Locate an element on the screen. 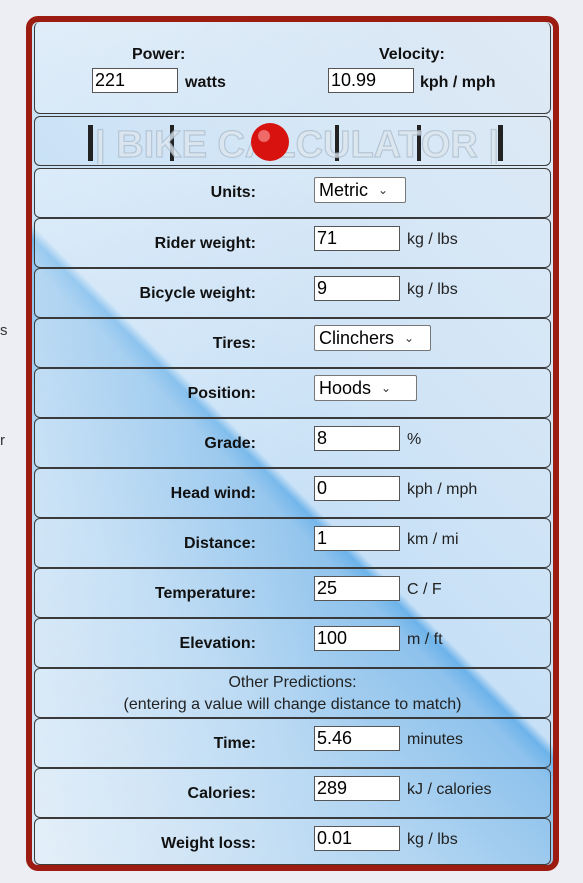  bicycle-weight-input is located at coordinates (357, 288).